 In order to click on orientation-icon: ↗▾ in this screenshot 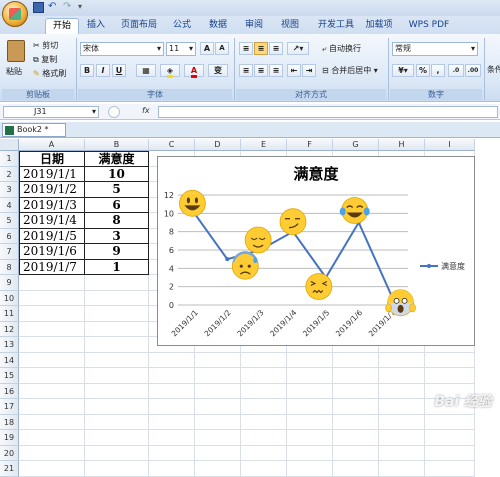, I will do `click(298, 48)`.